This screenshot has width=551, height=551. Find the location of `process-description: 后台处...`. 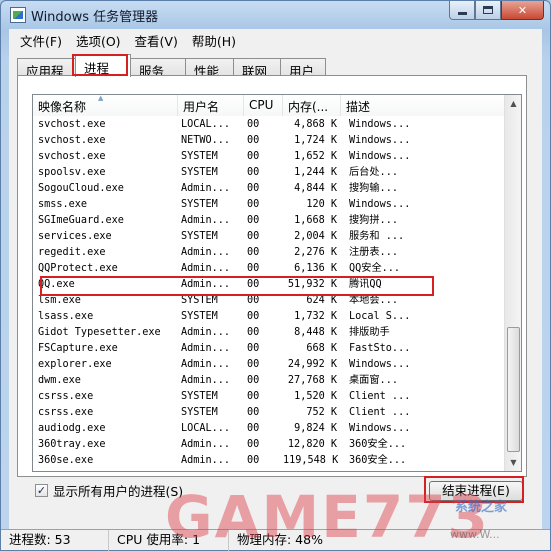

process-description: 后台处... is located at coordinates (373, 172).